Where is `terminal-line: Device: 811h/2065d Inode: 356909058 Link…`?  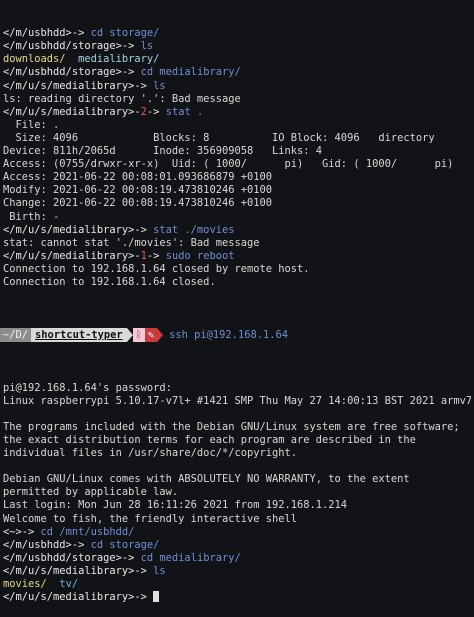 terminal-line: Device: 811h/2065d Inode: 356909058 Link… is located at coordinates (237, 151).